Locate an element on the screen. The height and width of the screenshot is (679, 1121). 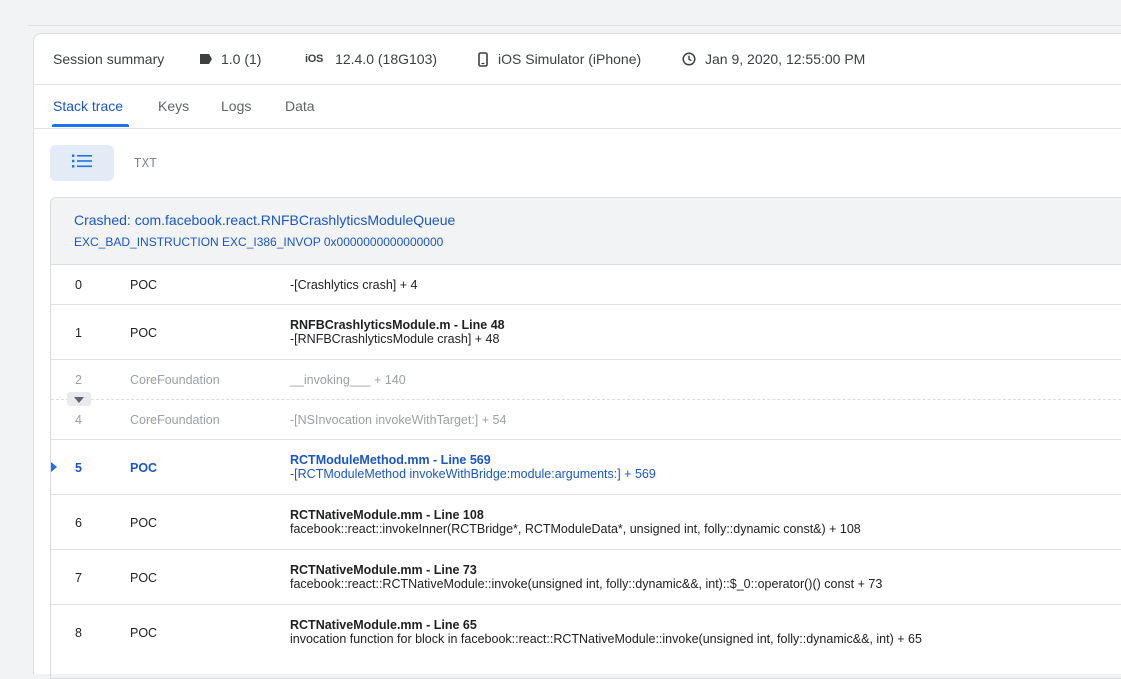
frame-index: 7 is located at coordinates (78, 578).